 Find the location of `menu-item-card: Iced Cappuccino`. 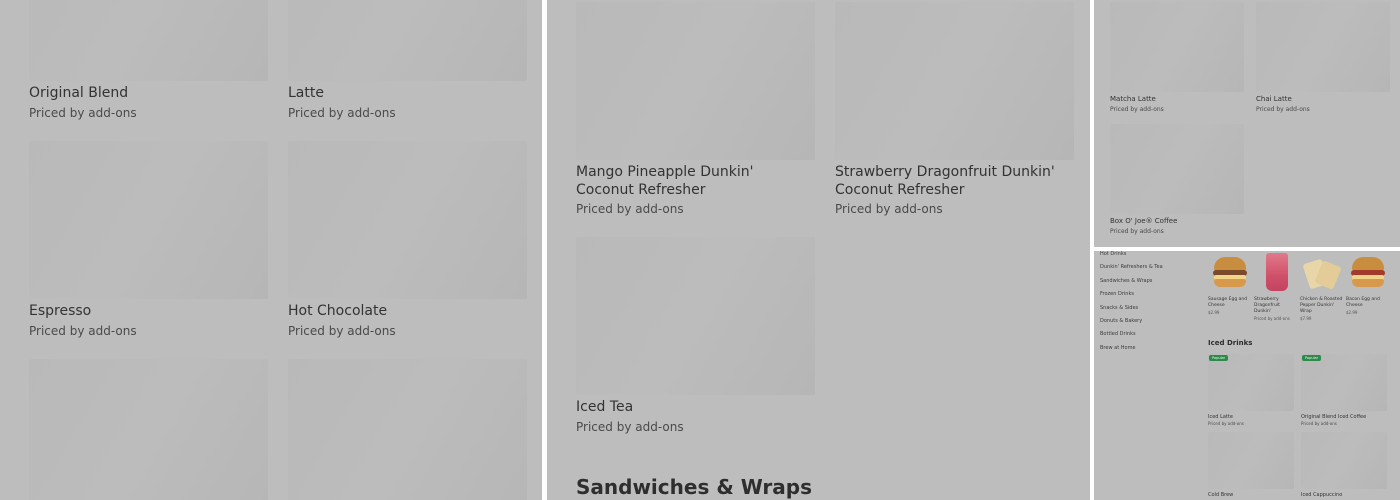

menu-item-card: Iced Cappuccino is located at coordinates (1344, 465).